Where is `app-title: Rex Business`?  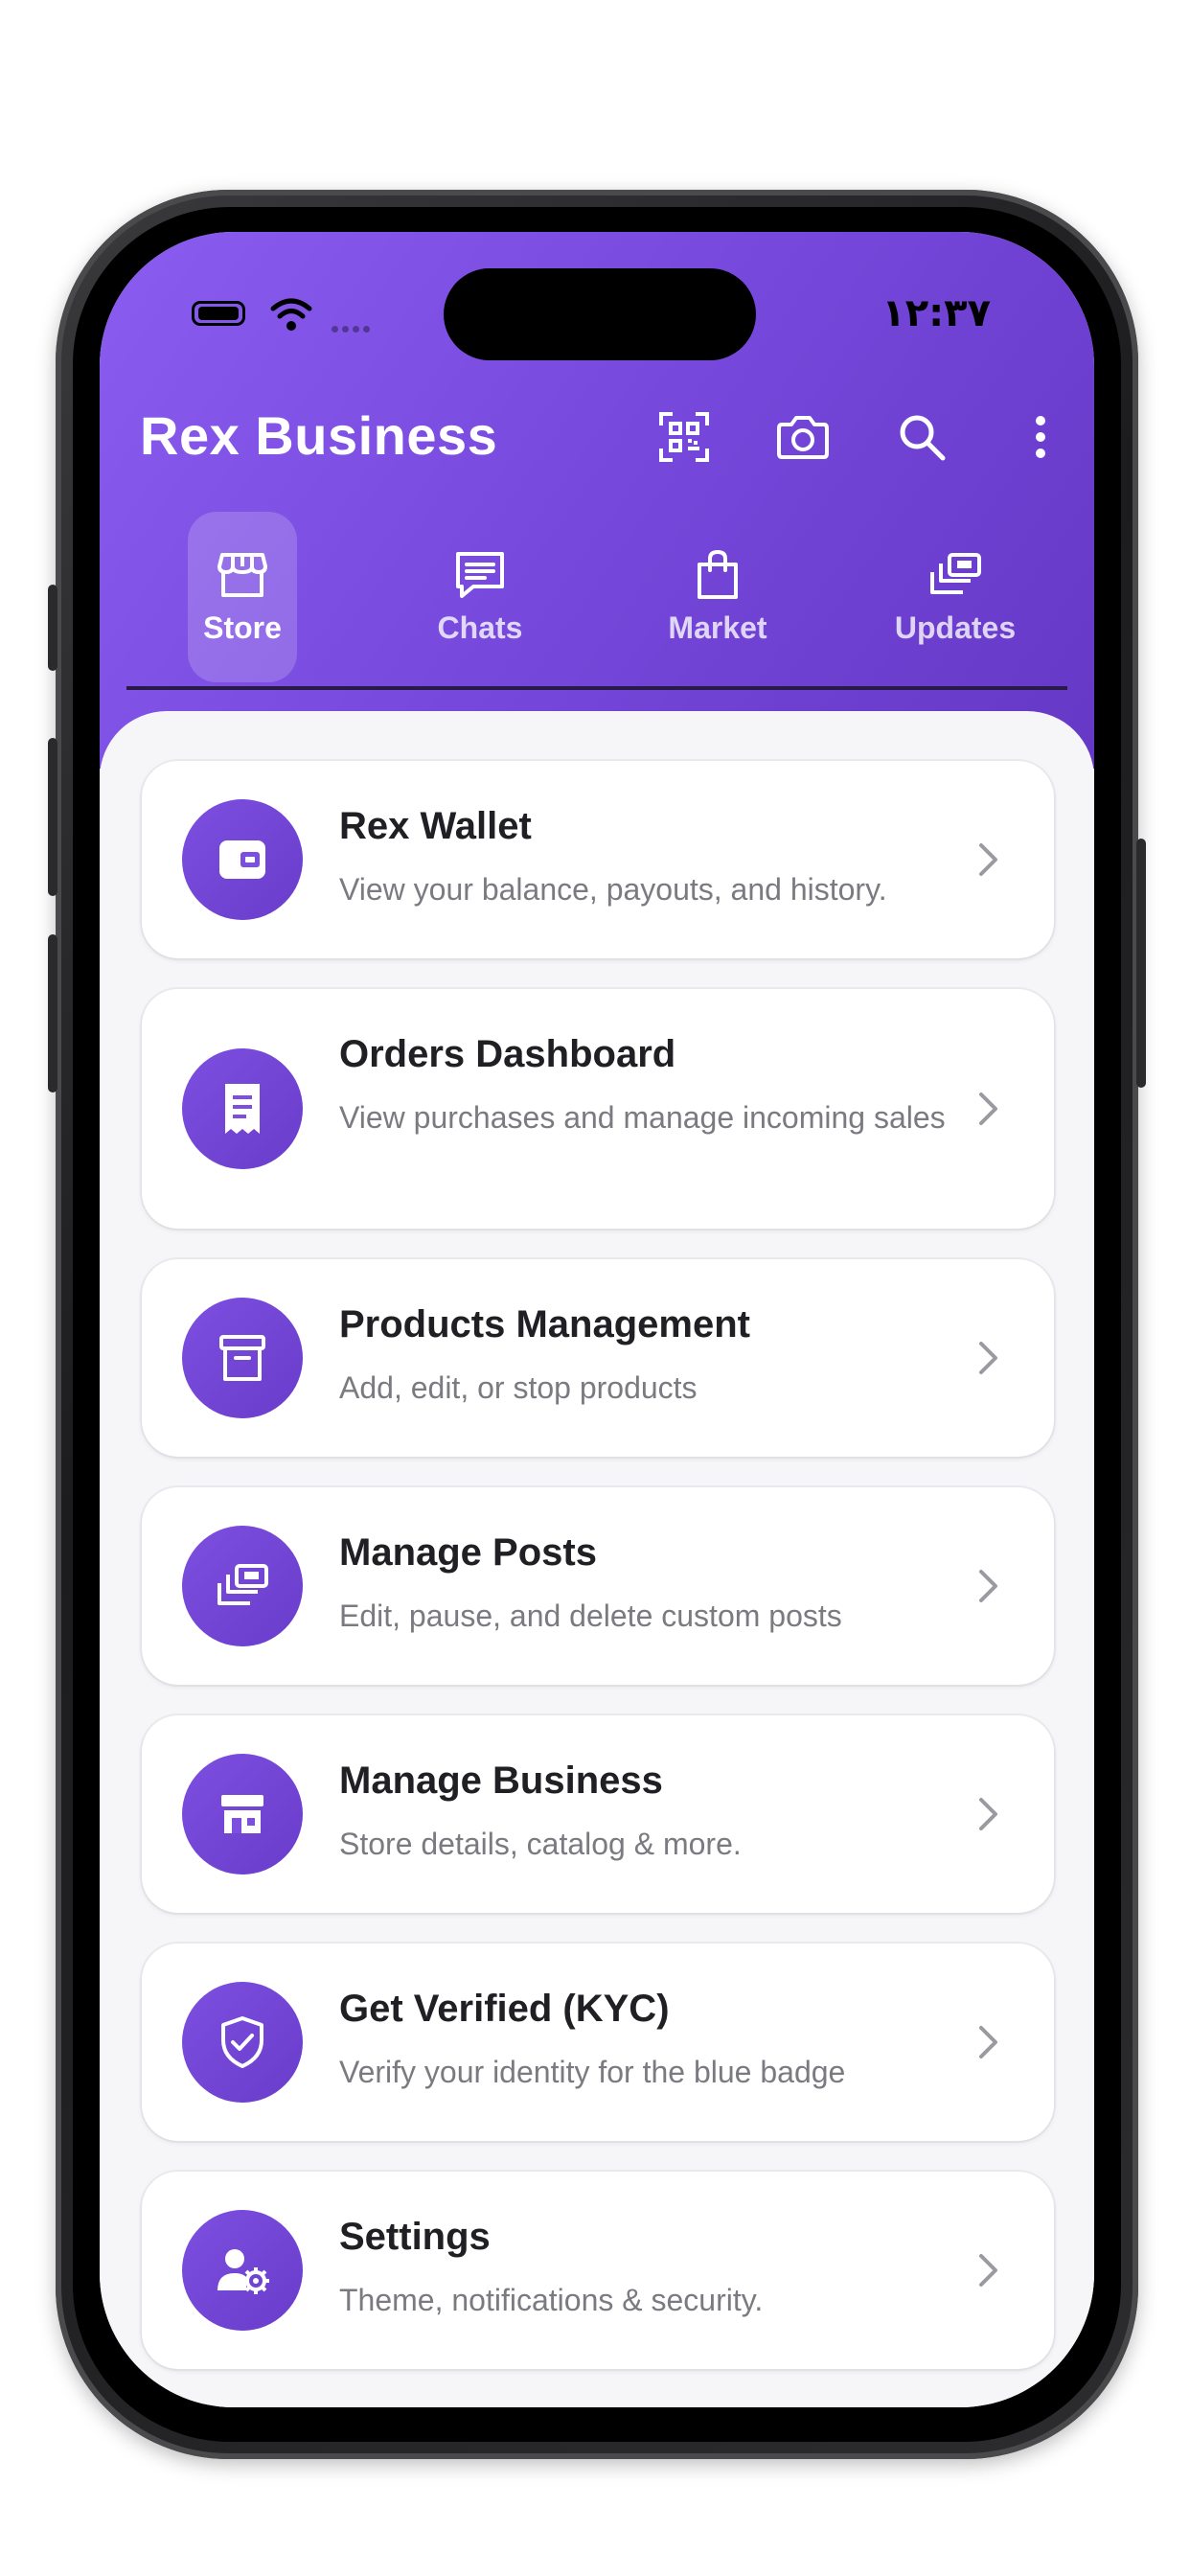
app-title: Rex Business is located at coordinates (319, 435).